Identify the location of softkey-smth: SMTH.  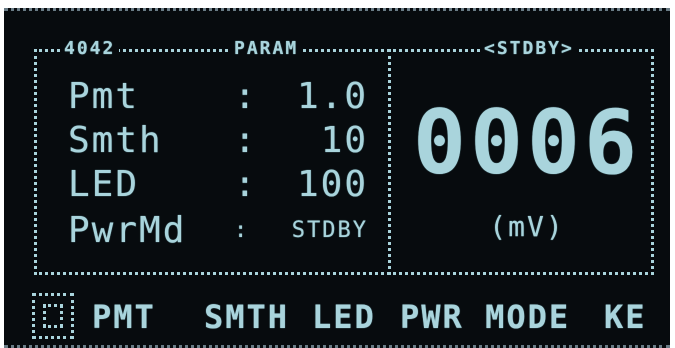
(246, 317).